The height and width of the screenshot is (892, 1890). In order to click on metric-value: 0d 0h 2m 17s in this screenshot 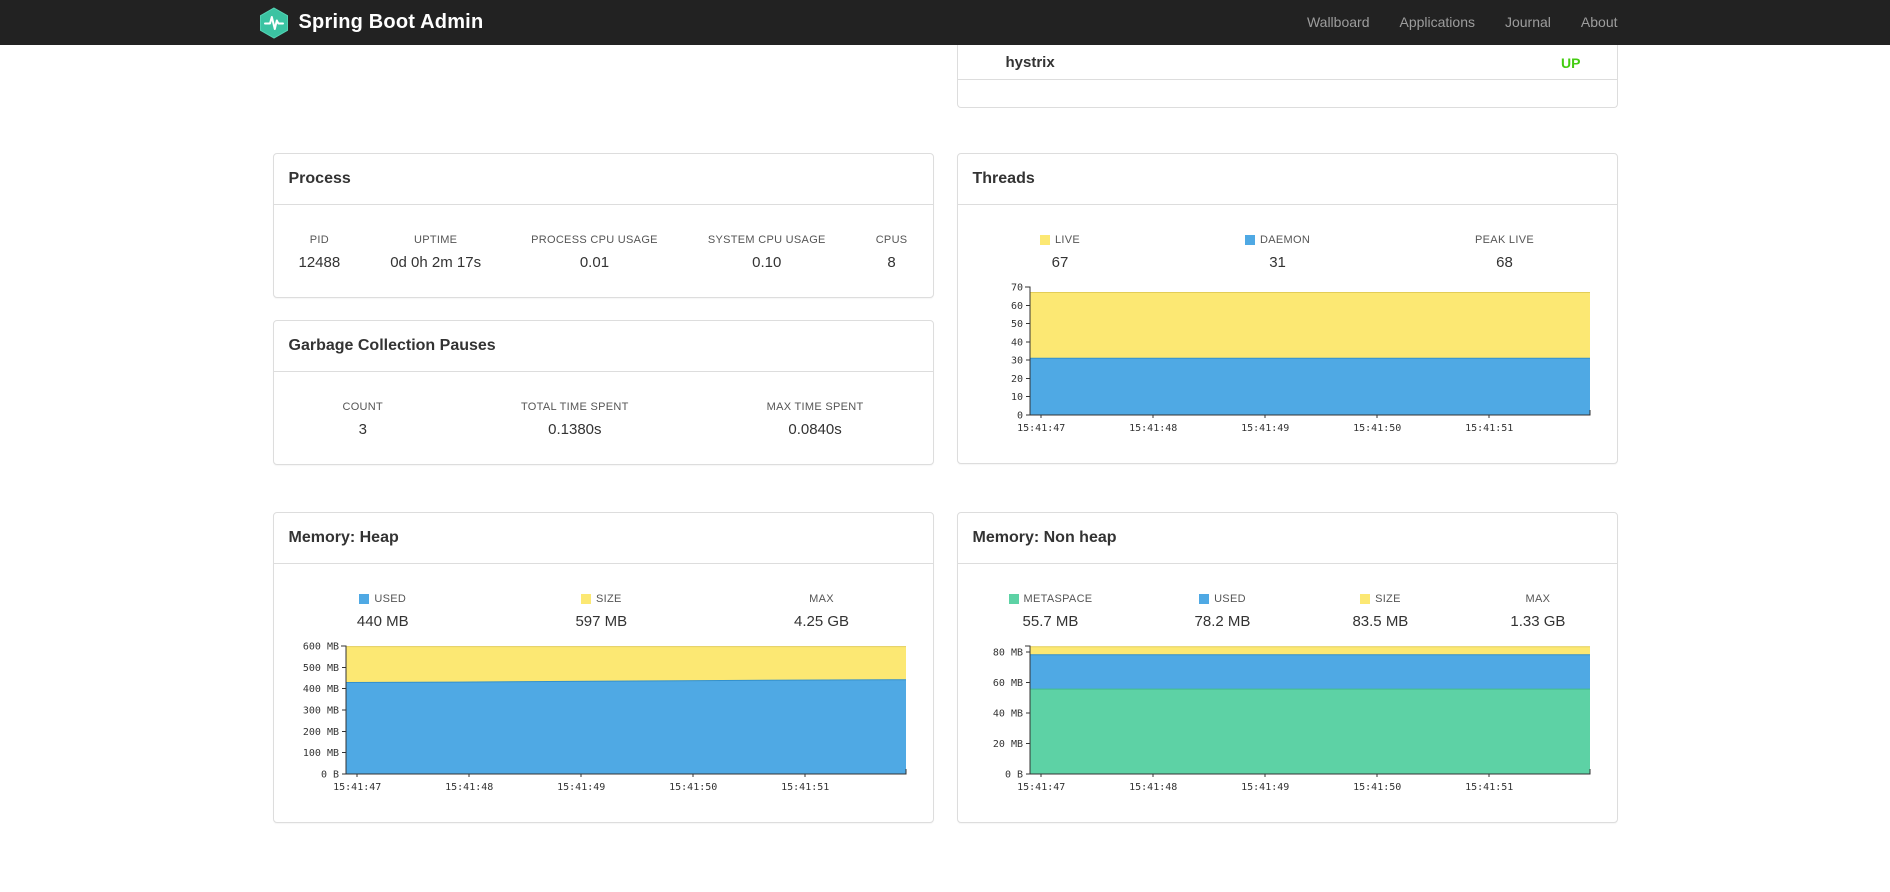, I will do `click(436, 262)`.